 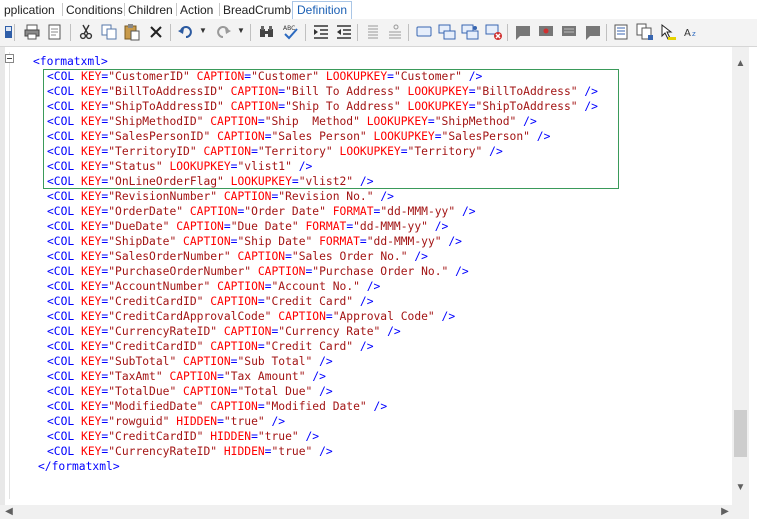 I want to click on next-comment-icon, so click(x=546, y=32).